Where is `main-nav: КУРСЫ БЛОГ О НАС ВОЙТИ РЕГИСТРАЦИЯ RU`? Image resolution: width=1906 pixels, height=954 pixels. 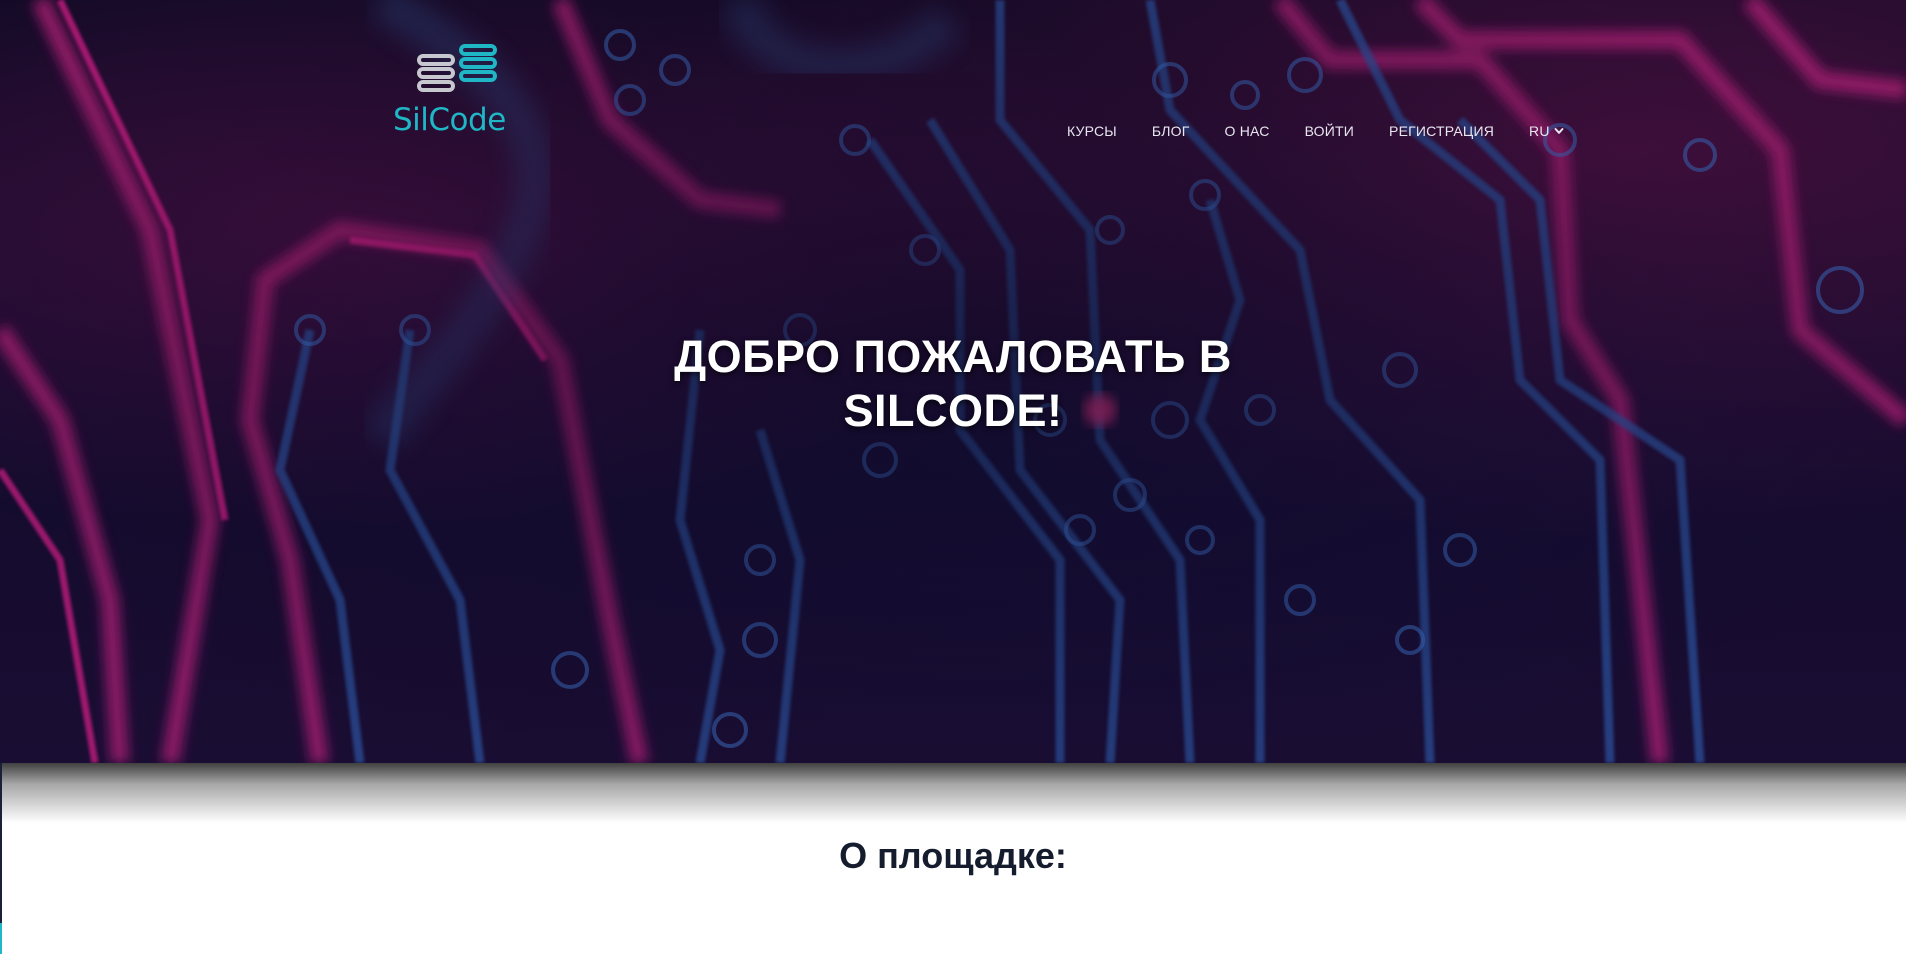 main-nav: КУРСЫ БЛОГ О НАС ВОЙТИ РЕГИСТРАЦИЯ RU is located at coordinates (1315, 131).